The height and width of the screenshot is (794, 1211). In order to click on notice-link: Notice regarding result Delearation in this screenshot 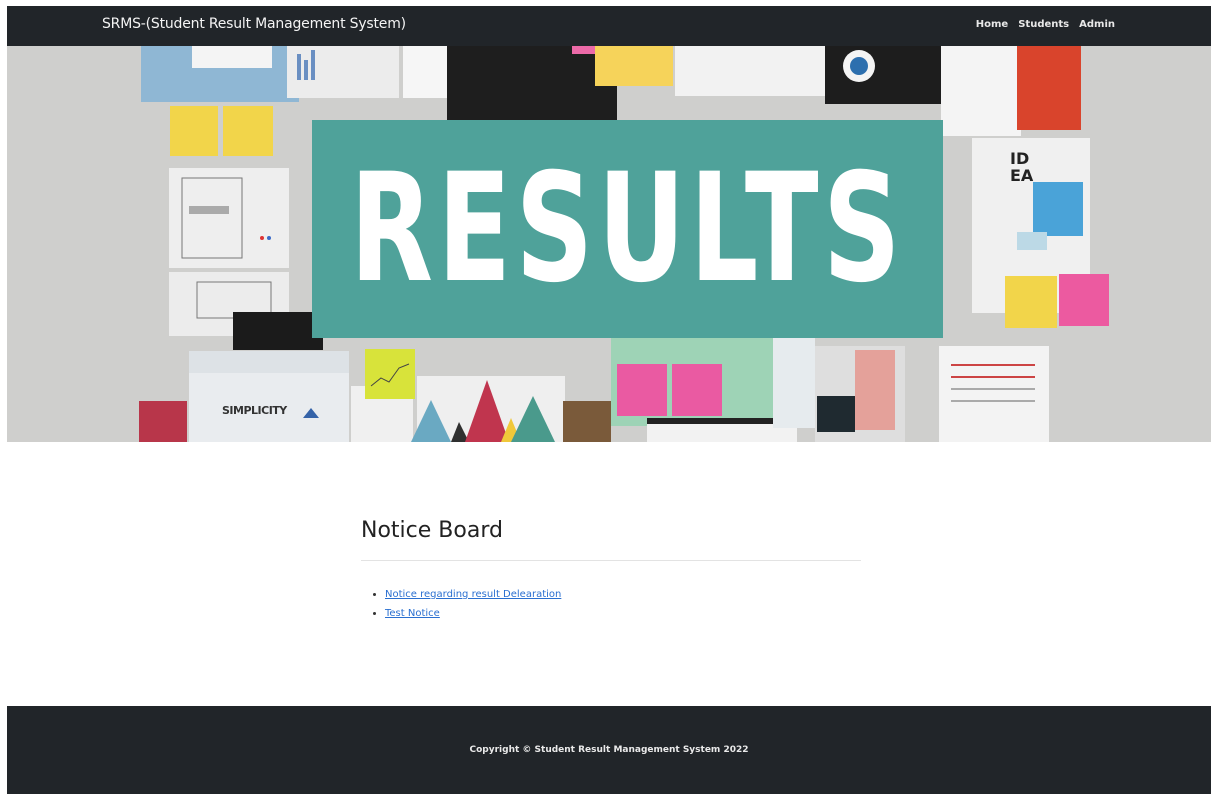, I will do `click(473, 594)`.